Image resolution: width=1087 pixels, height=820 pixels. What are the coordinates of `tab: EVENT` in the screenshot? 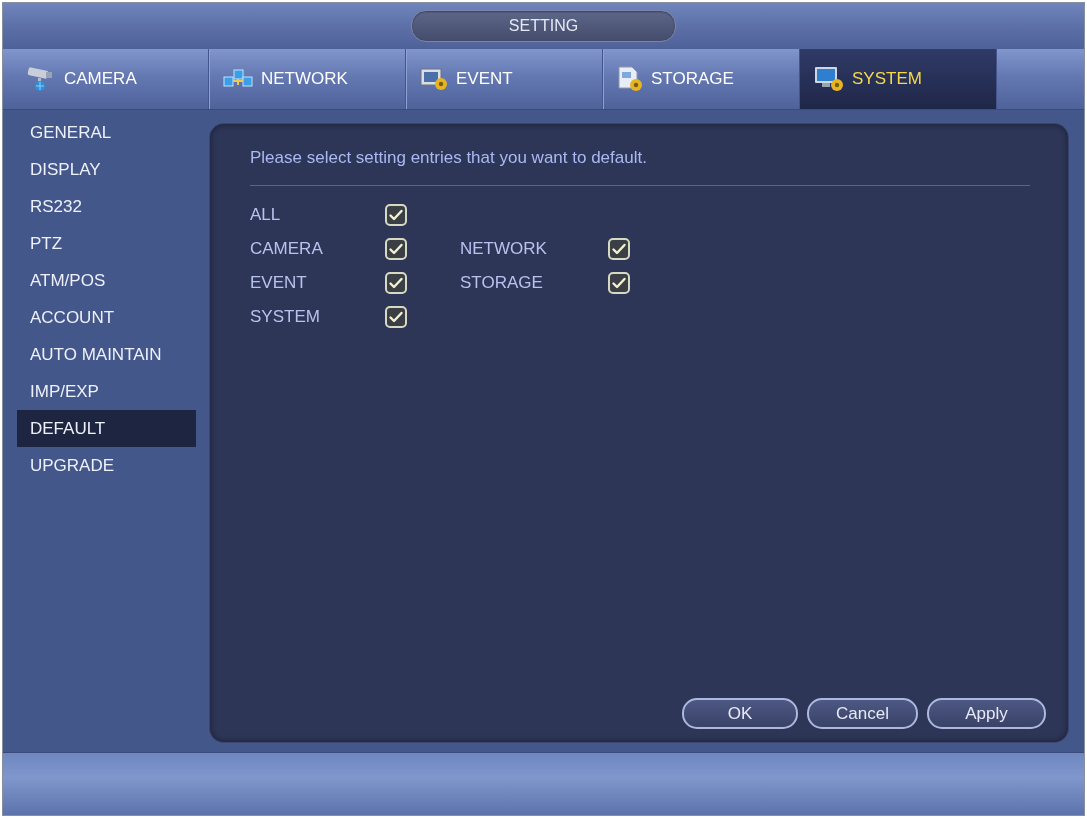 It's located at (504, 79).